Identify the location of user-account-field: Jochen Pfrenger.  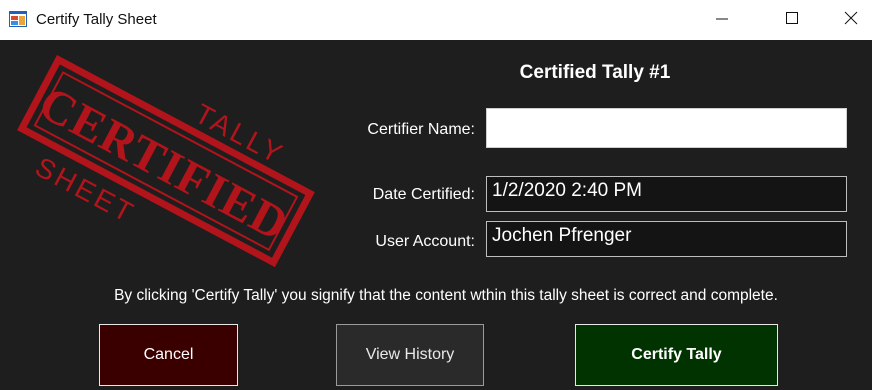
(666, 239).